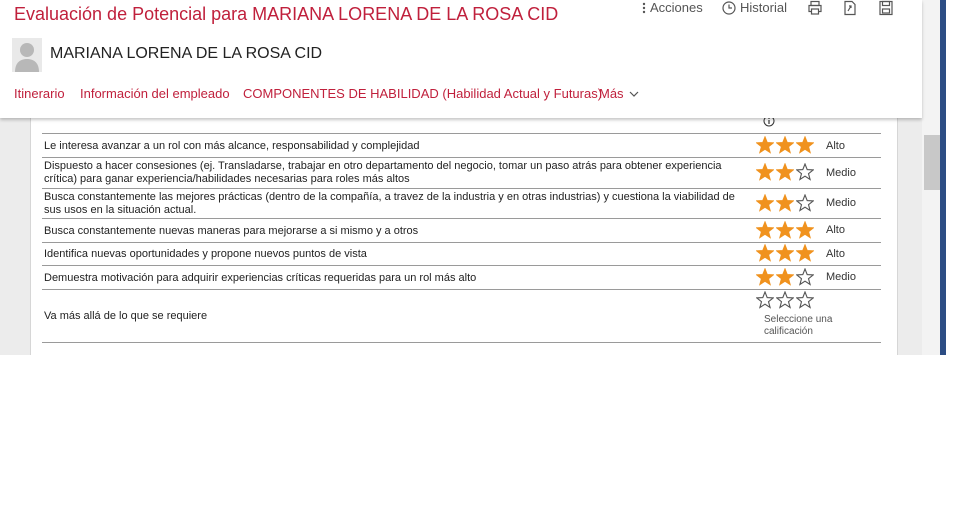 Image resolution: width=960 pixels, height=510 pixels. I want to click on export-pdf-icon, so click(850, 8).